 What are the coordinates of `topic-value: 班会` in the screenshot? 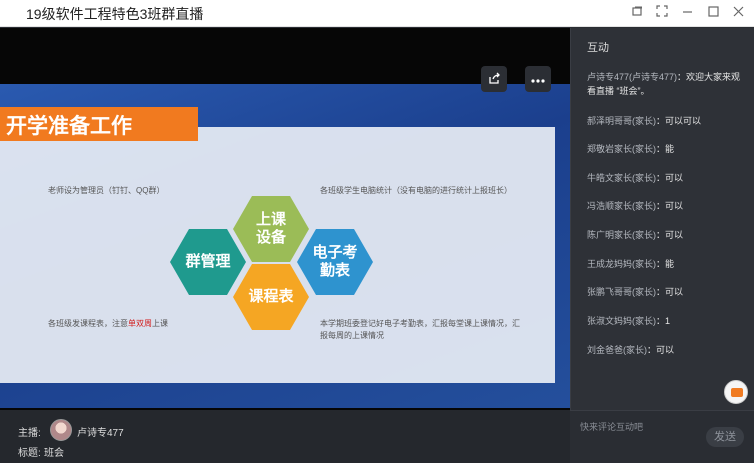 It's located at (54, 453).